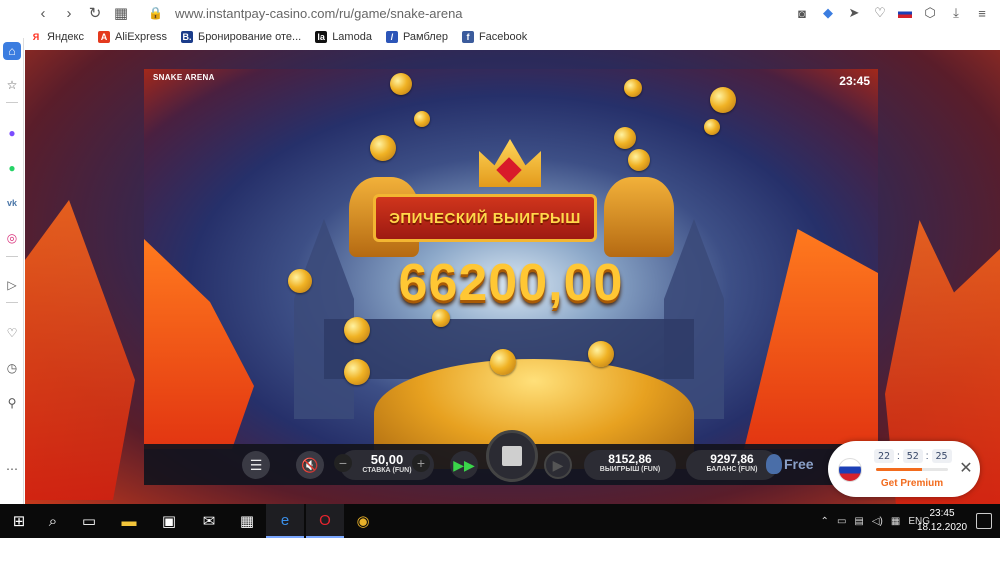 This screenshot has width=1000, height=563. I want to click on reload-icon: ↻, so click(95, 13).